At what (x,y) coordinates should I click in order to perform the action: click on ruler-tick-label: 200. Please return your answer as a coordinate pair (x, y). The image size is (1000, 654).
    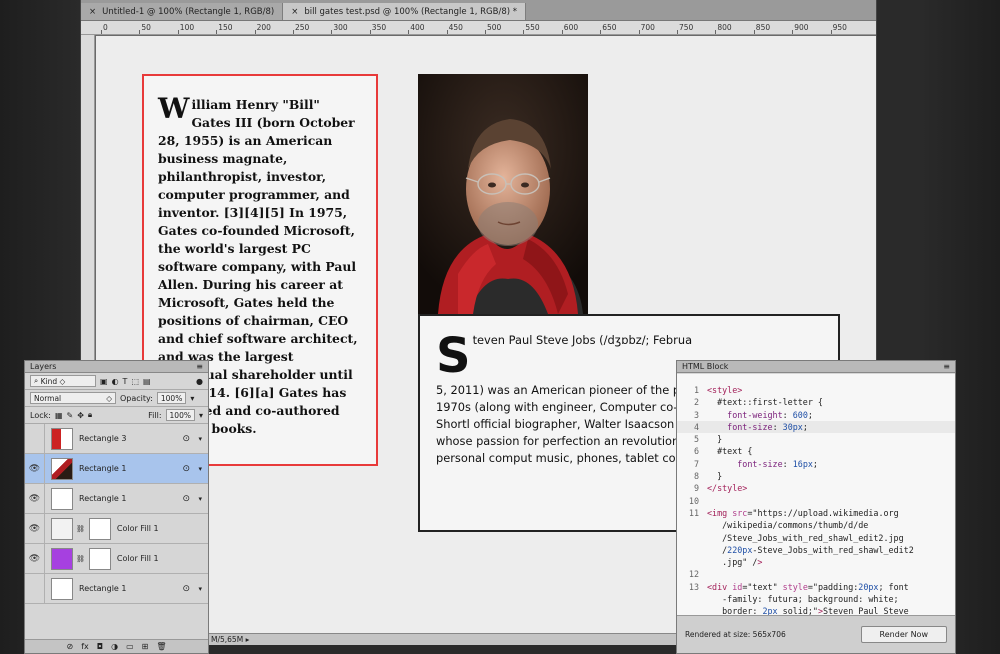
    Looking at the image, I should click on (263, 27).